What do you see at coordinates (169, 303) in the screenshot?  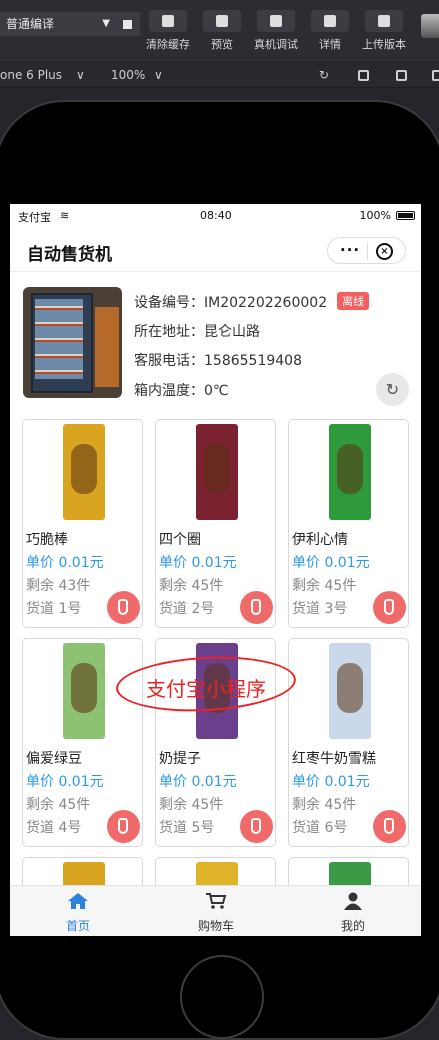 I see `device-number-label: 设备编号：` at bounding box center [169, 303].